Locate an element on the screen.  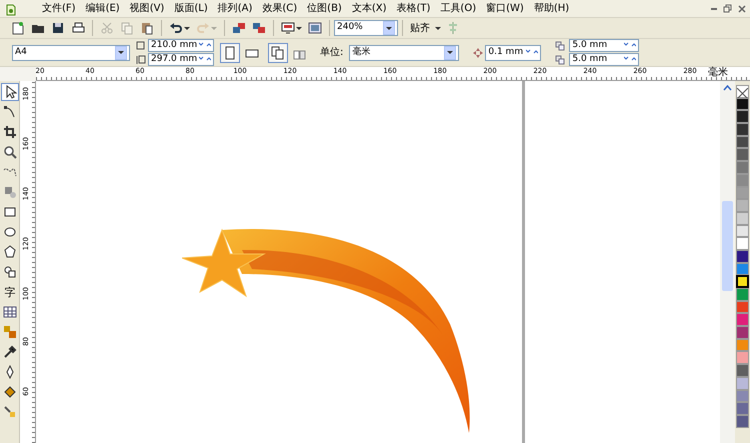
fill-shapes-icon is located at coordinates (10, 192).